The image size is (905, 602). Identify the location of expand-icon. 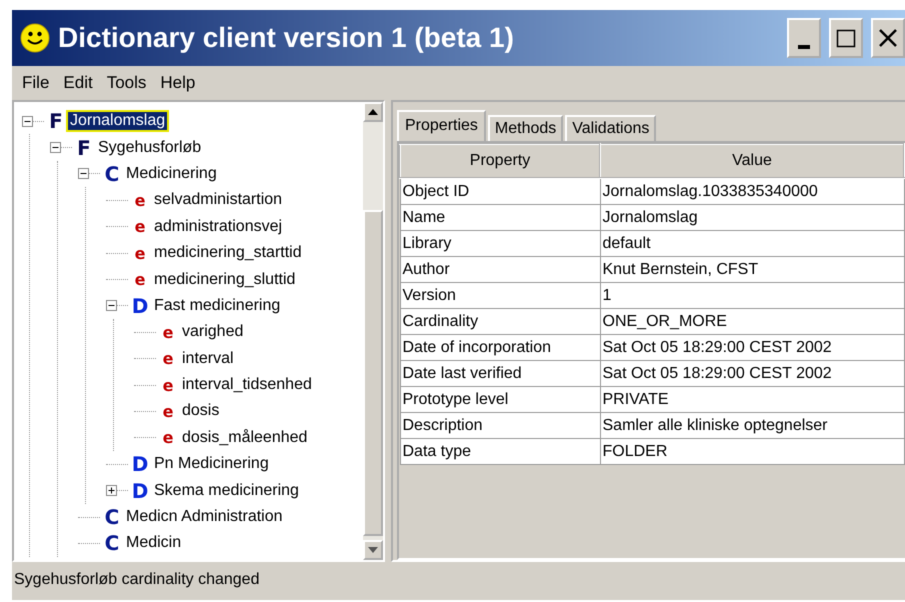
(111, 490).